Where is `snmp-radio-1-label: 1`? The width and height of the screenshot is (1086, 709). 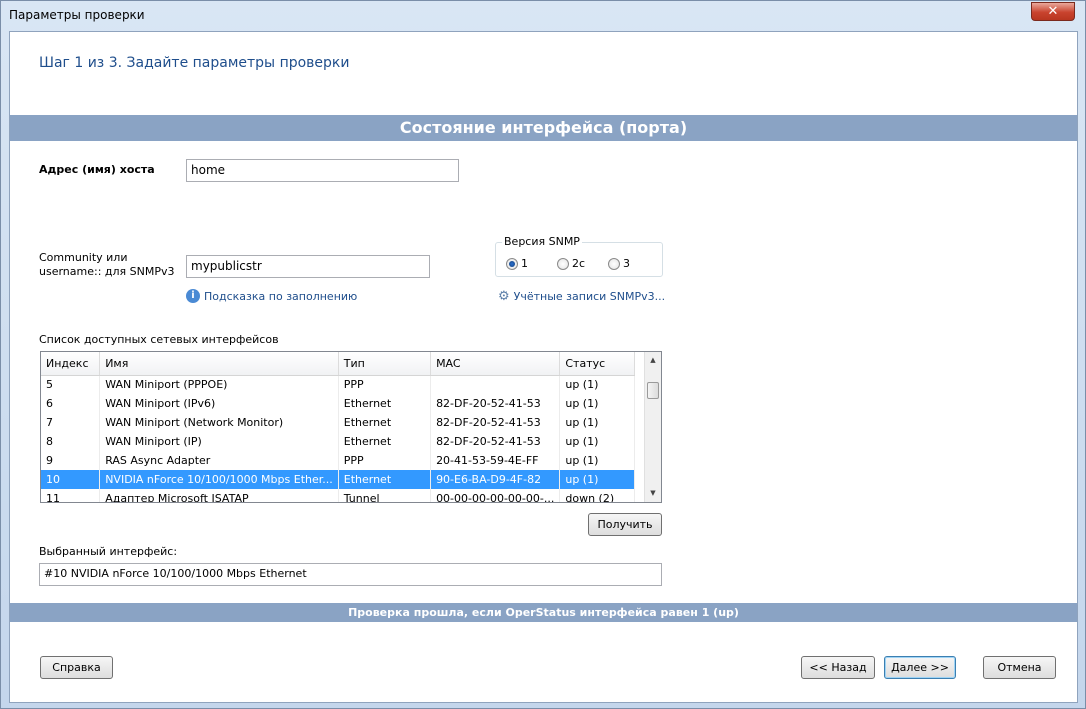
snmp-radio-1-label: 1 is located at coordinates (524, 263).